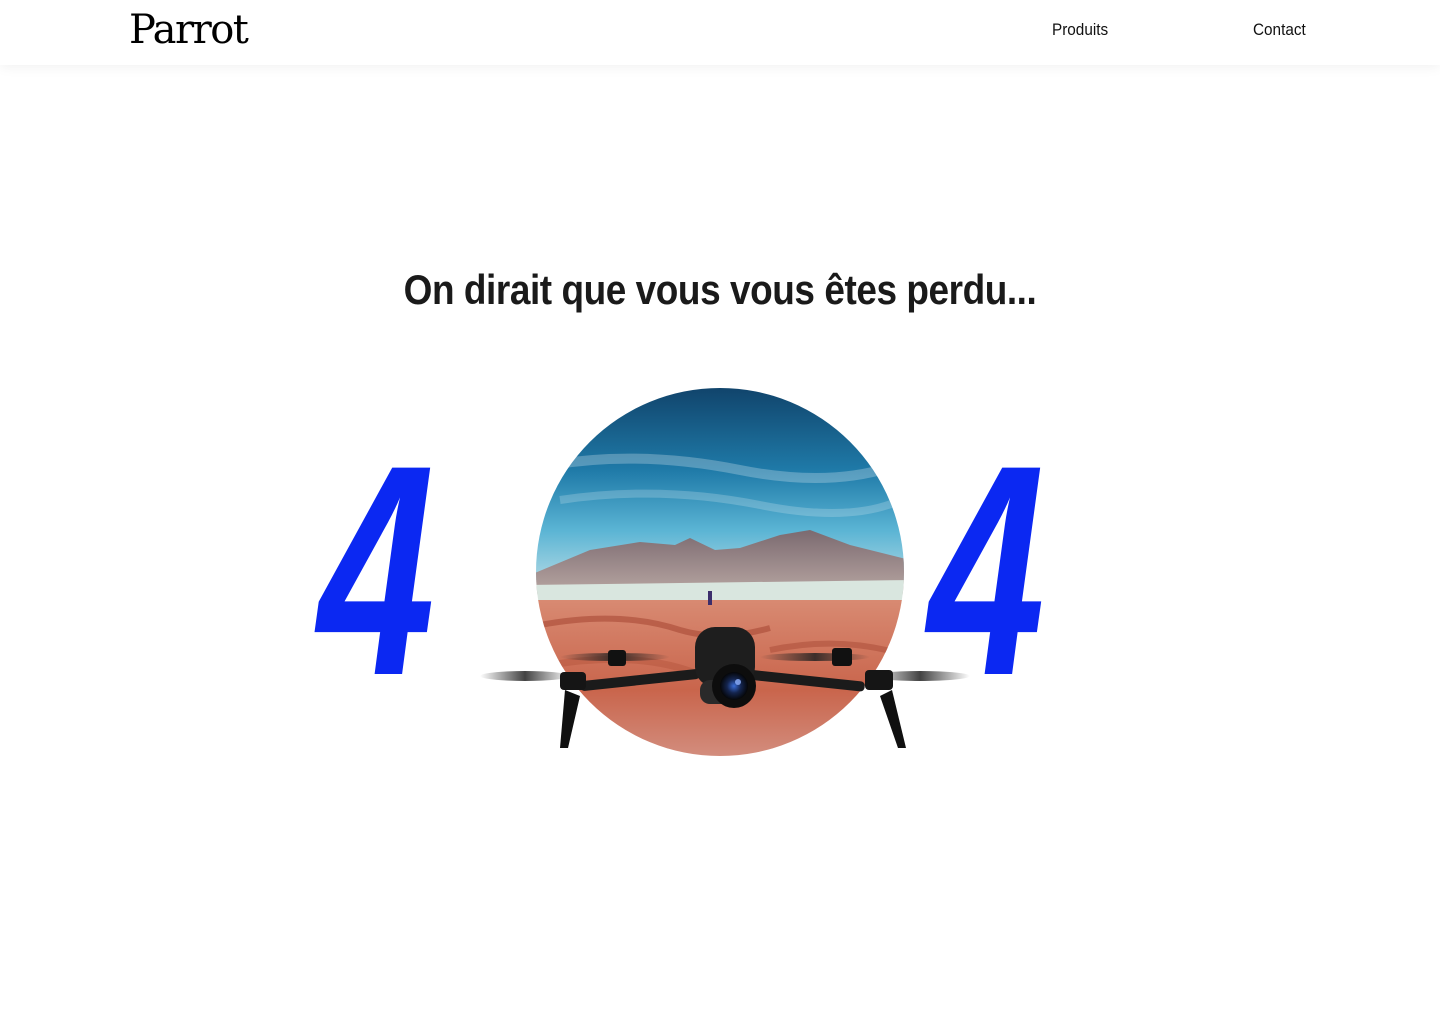  Describe the element at coordinates (720, 32) in the screenshot. I see `site-header: Parrot Produits Contact` at that location.